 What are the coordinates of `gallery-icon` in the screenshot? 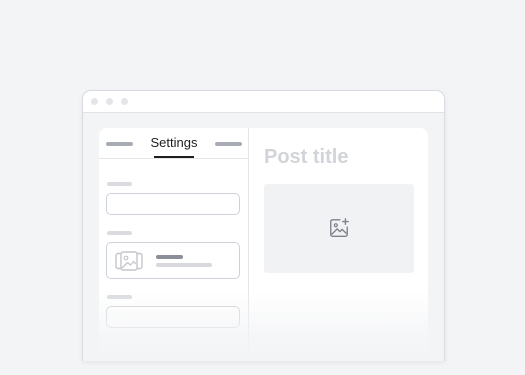 It's located at (129, 261).